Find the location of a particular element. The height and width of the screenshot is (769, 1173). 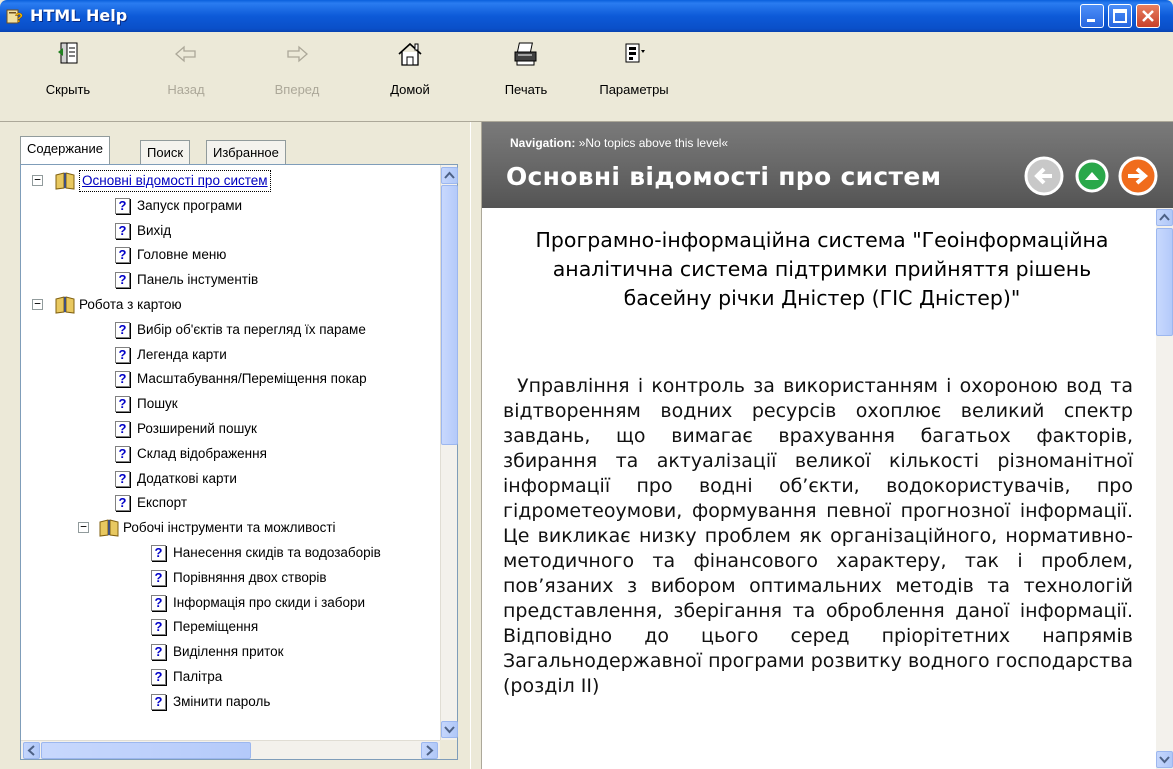

tab-search-label: Поиск is located at coordinates (165, 152).